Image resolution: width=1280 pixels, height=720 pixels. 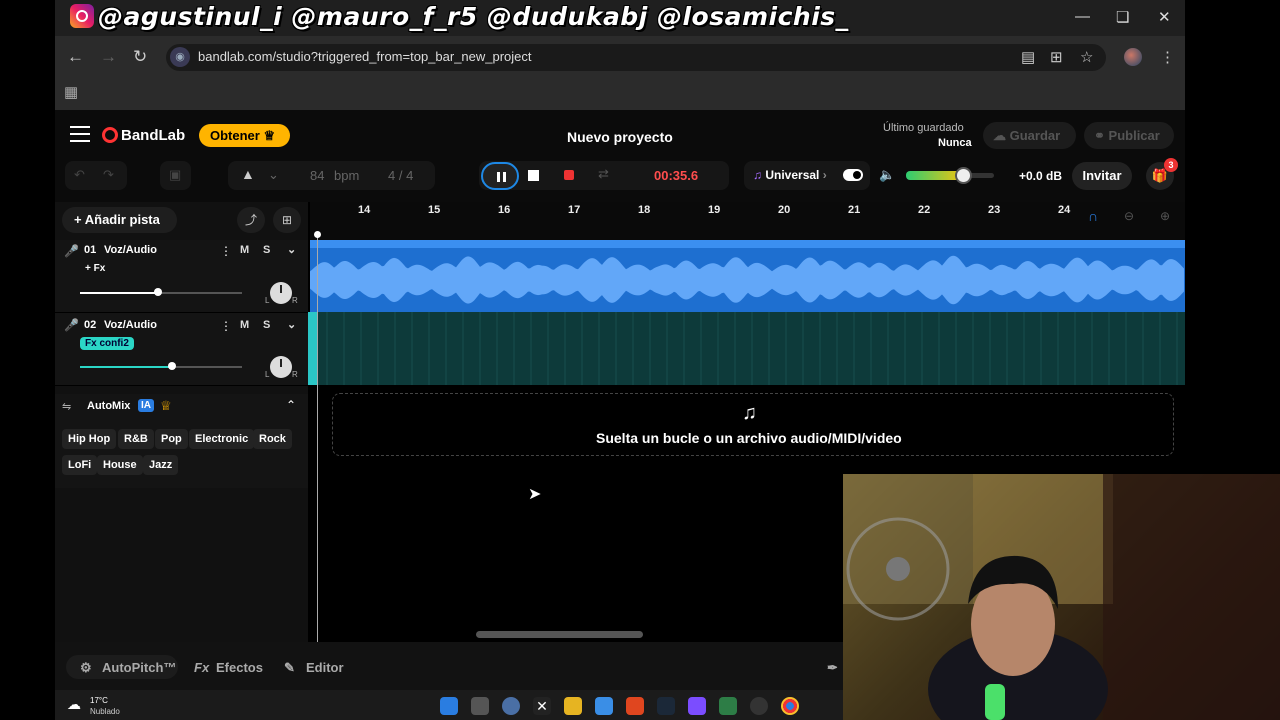 I want to click on obs-icon, so click(x=759, y=706).